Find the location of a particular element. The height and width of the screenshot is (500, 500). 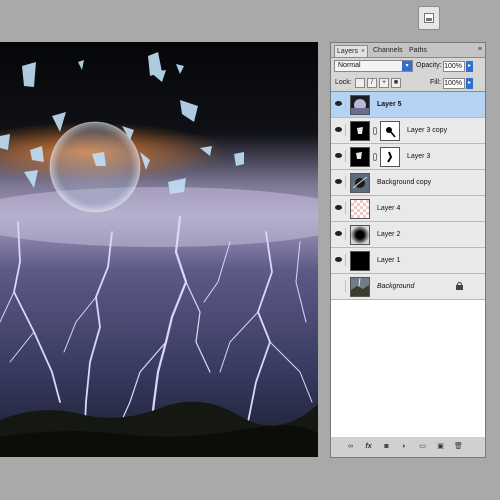

layer-row-background-copy: Background copy is located at coordinates (408, 183).